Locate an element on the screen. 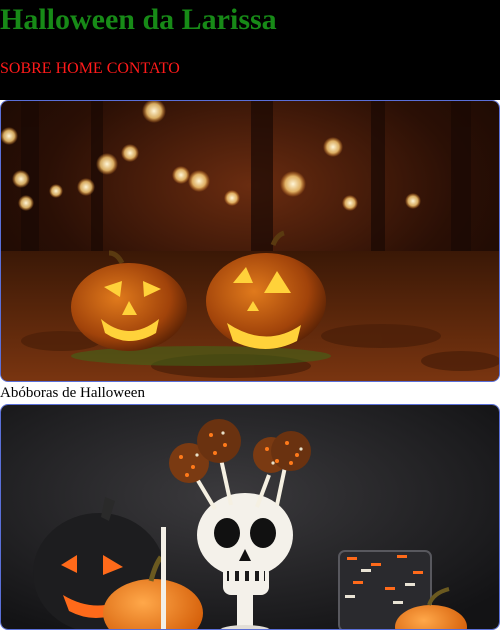 The width and height of the screenshot is (500, 630). main-nav: SOBRE HOME CONTATO is located at coordinates (90, 69).